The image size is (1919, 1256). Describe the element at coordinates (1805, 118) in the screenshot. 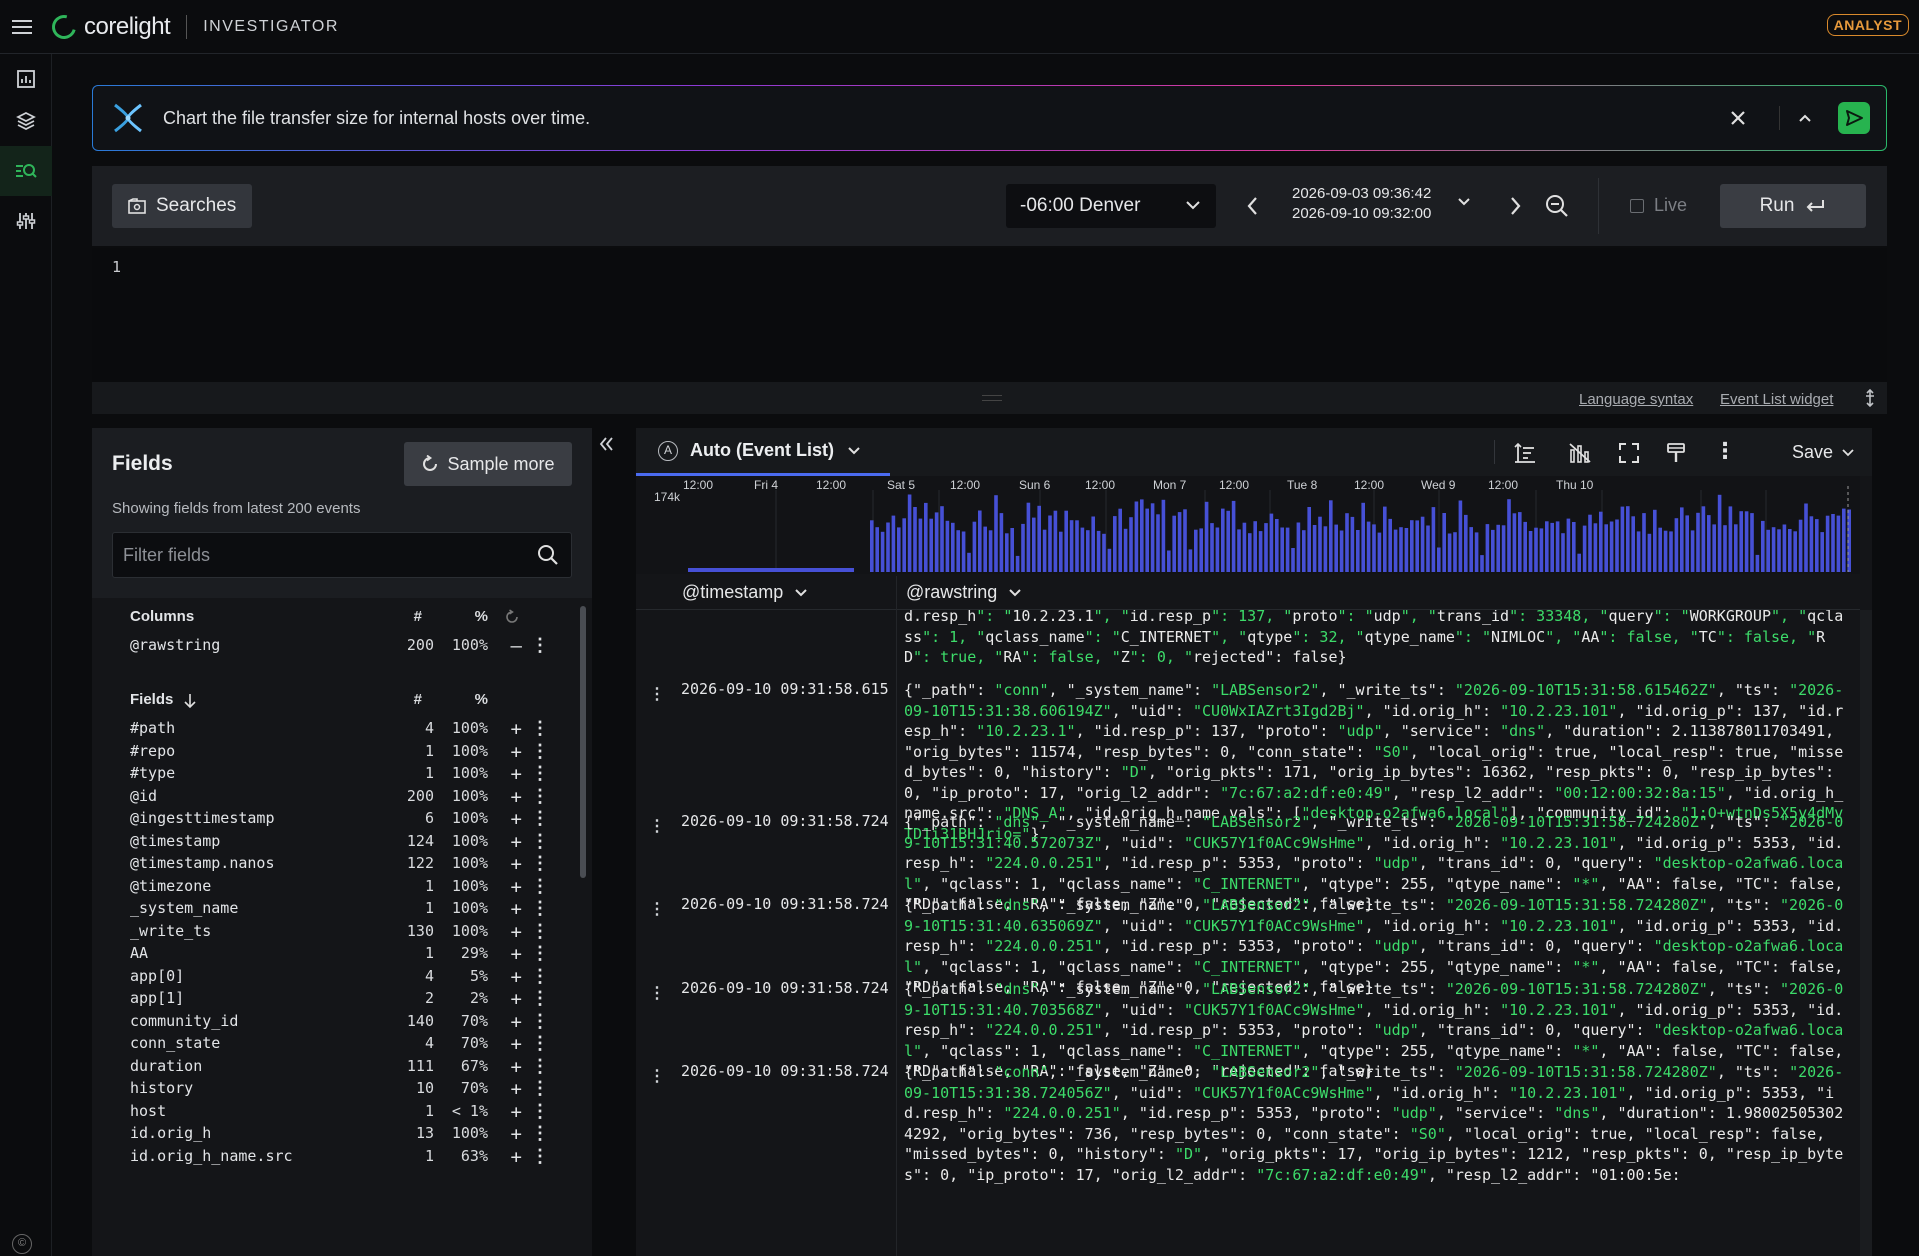

I see `collapse-prompt-button` at that location.